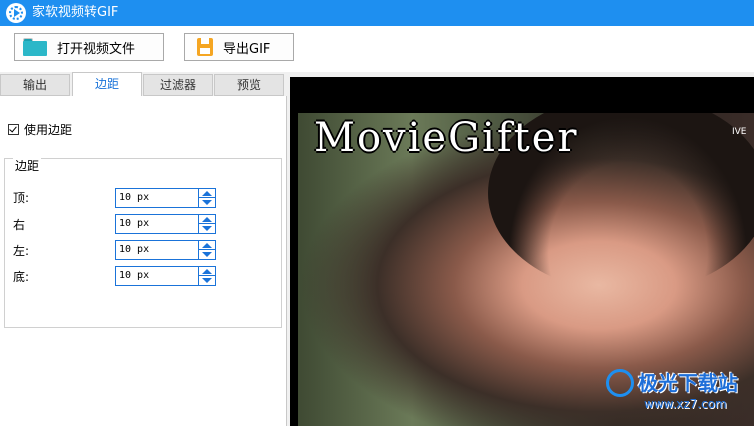  What do you see at coordinates (134, 275) in the screenshot?
I see `bottom-margin-value: 10 px` at bounding box center [134, 275].